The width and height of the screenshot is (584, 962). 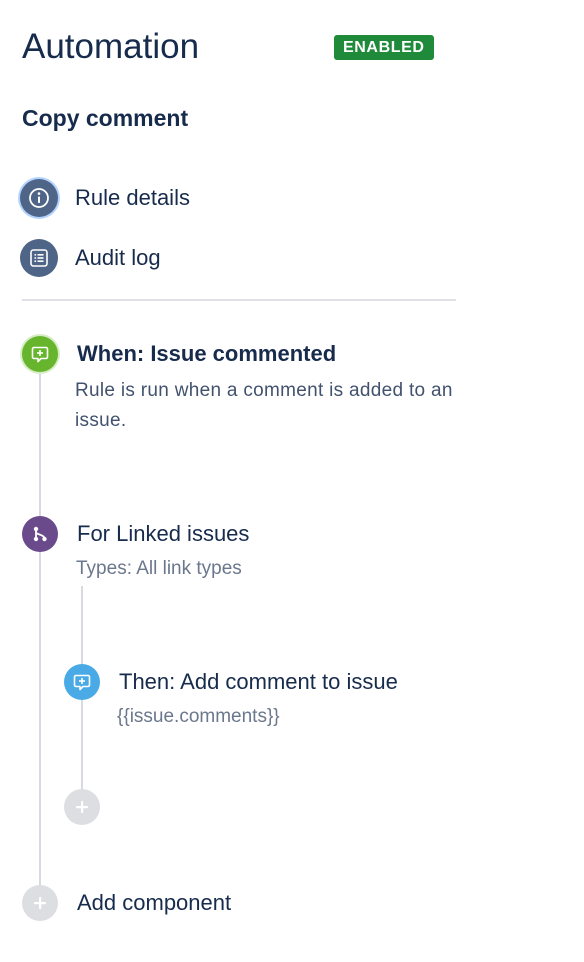 I want to click on list-icon, so click(x=39, y=258).